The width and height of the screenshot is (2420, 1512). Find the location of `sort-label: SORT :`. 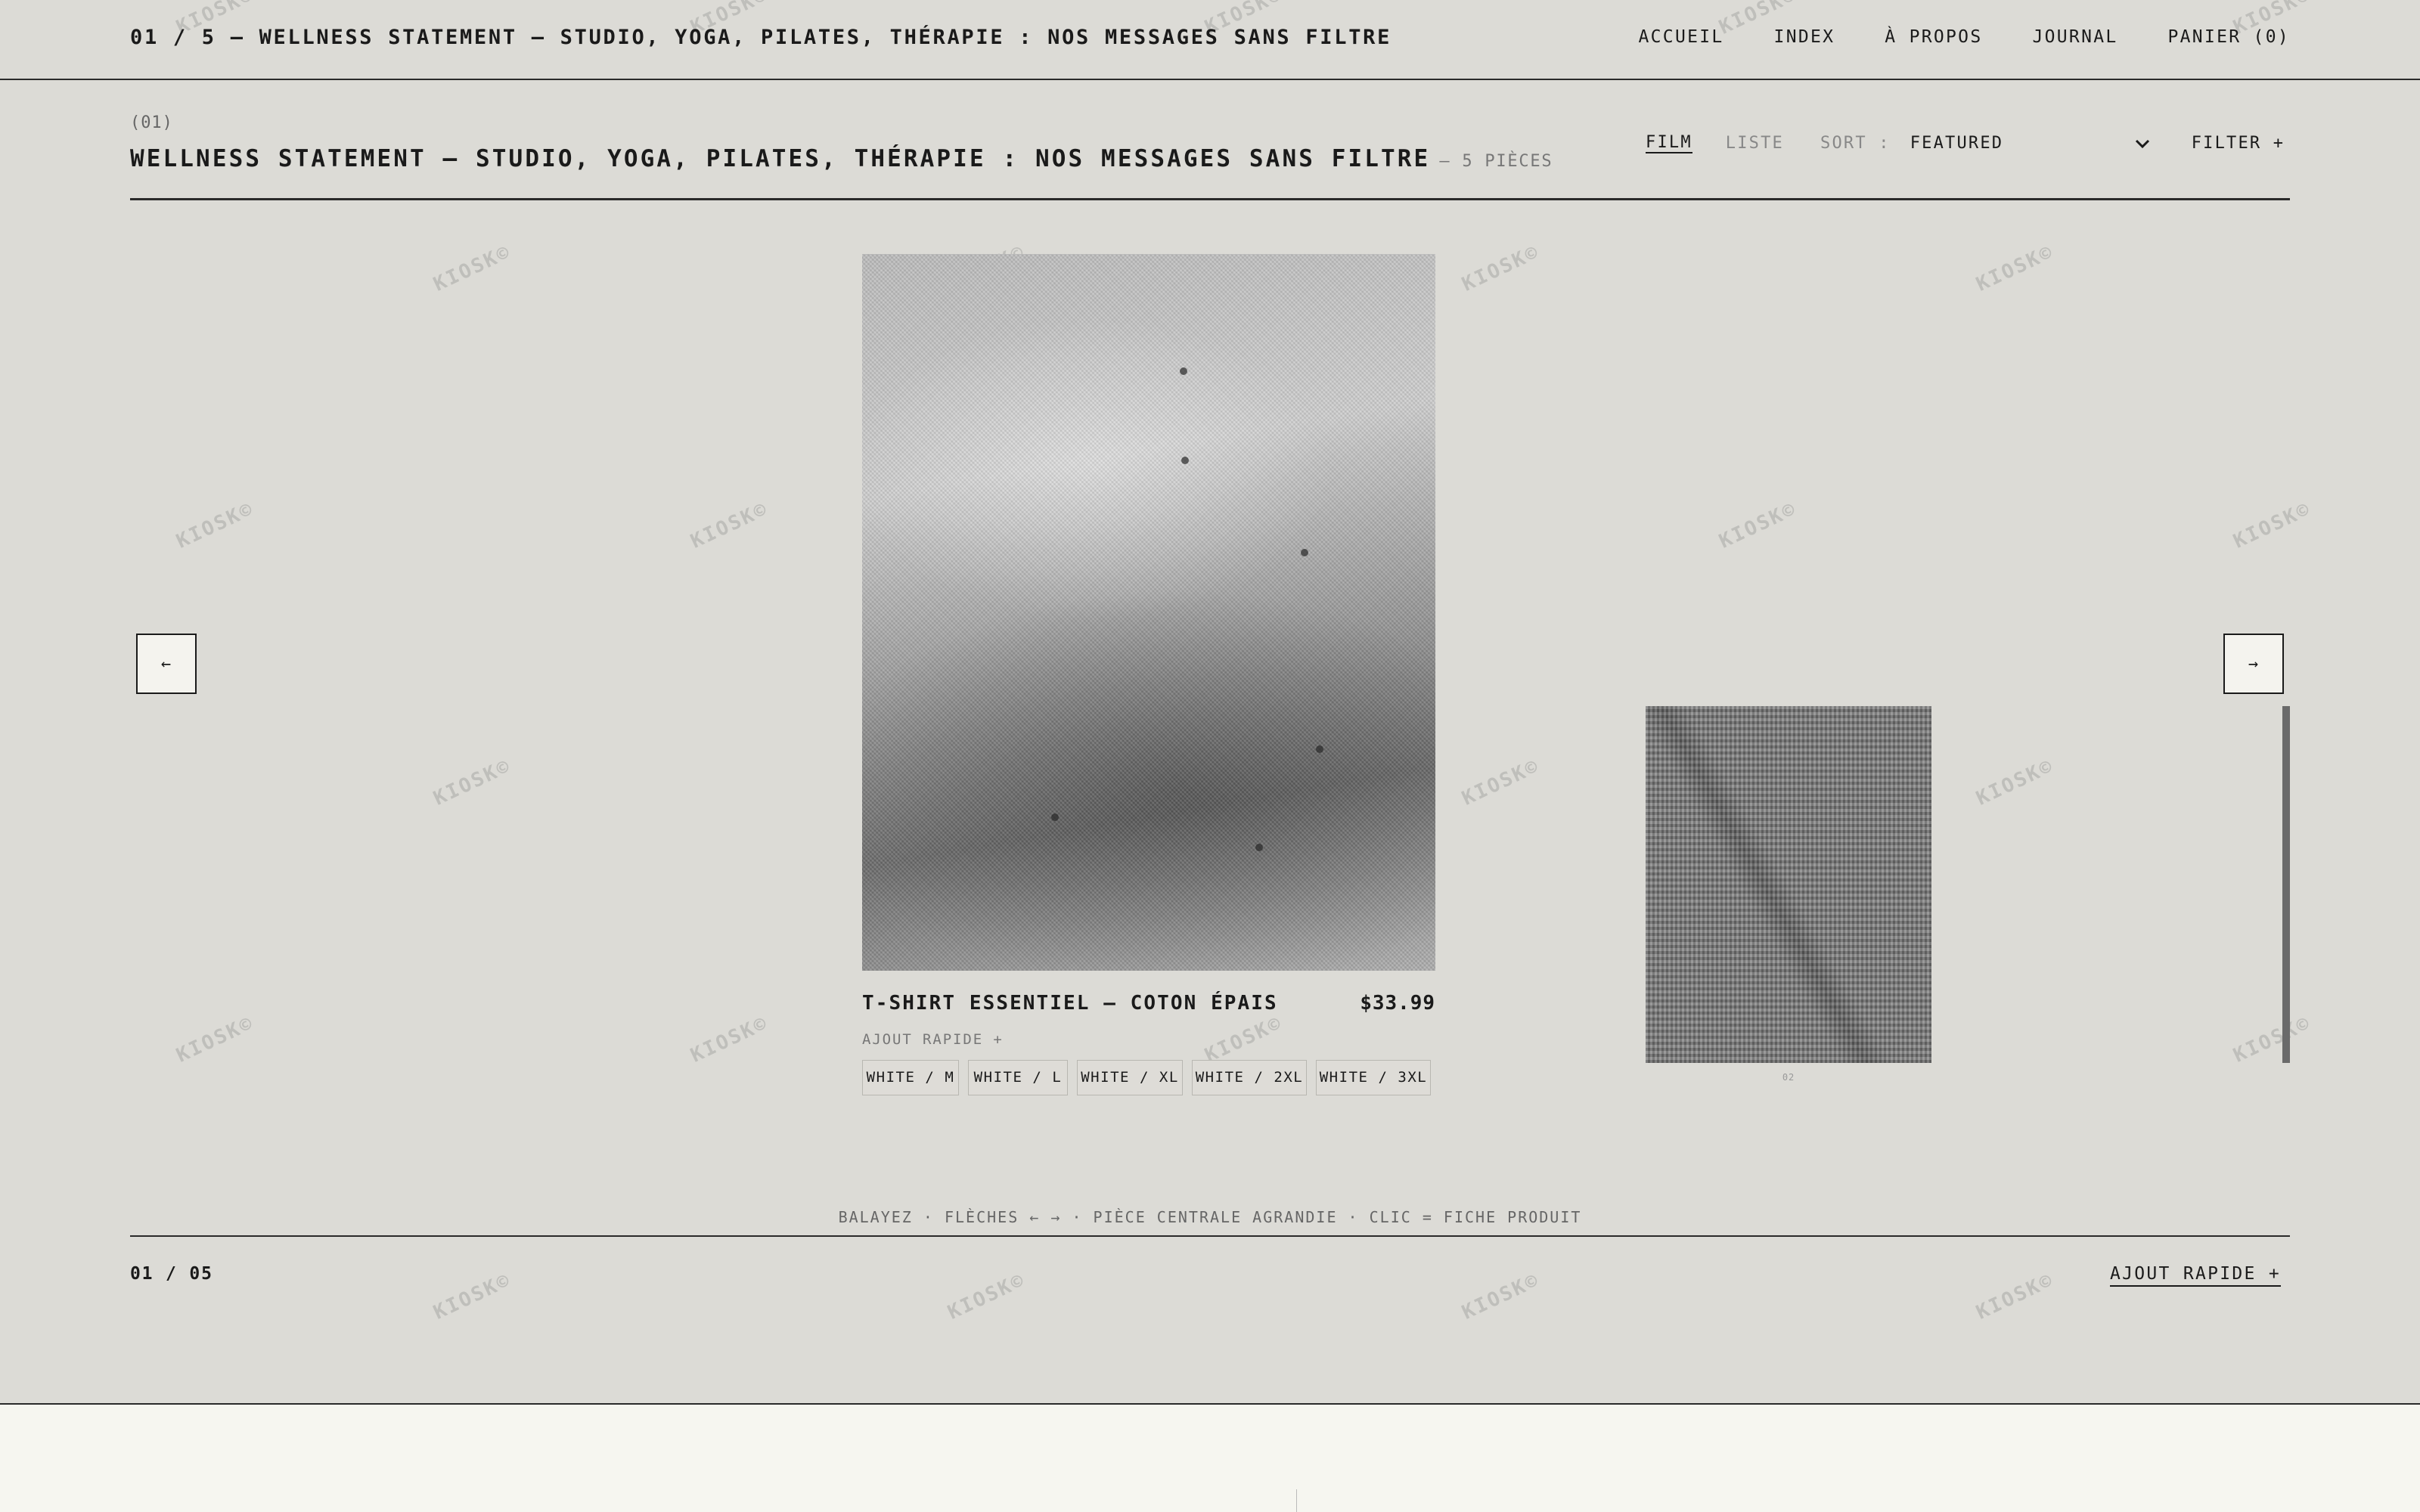

sort-label: SORT : is located at coordinates (1855, 143).